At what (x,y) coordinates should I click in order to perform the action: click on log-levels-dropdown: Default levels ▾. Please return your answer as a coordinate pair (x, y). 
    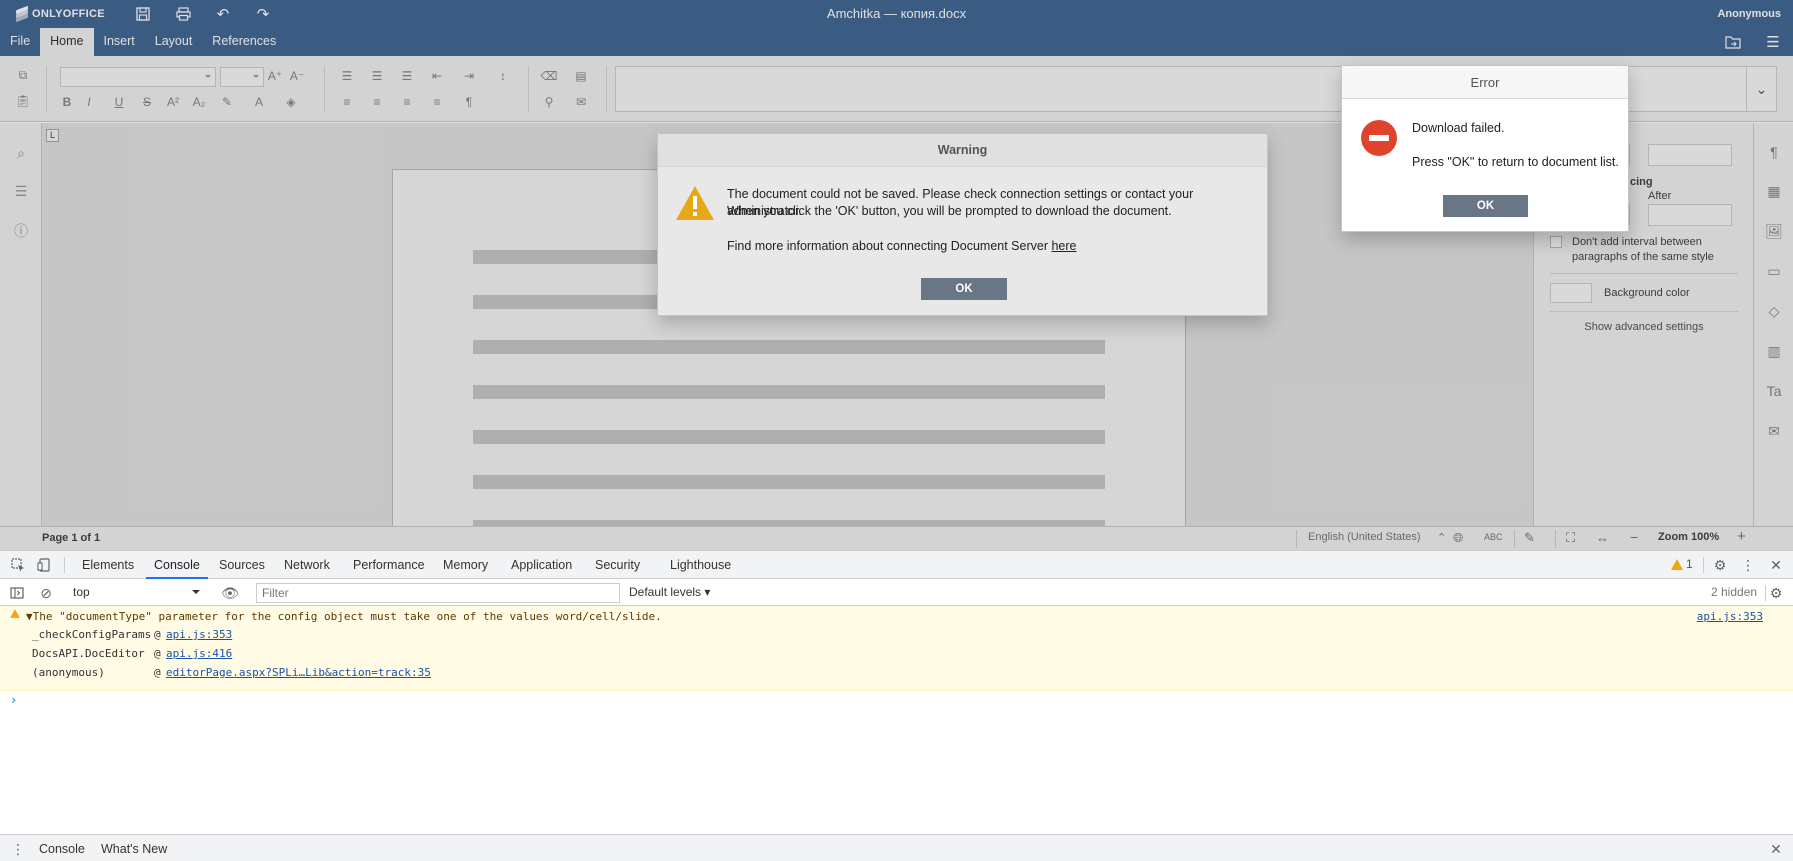
    Looking at the image, I should click on (669, 592).